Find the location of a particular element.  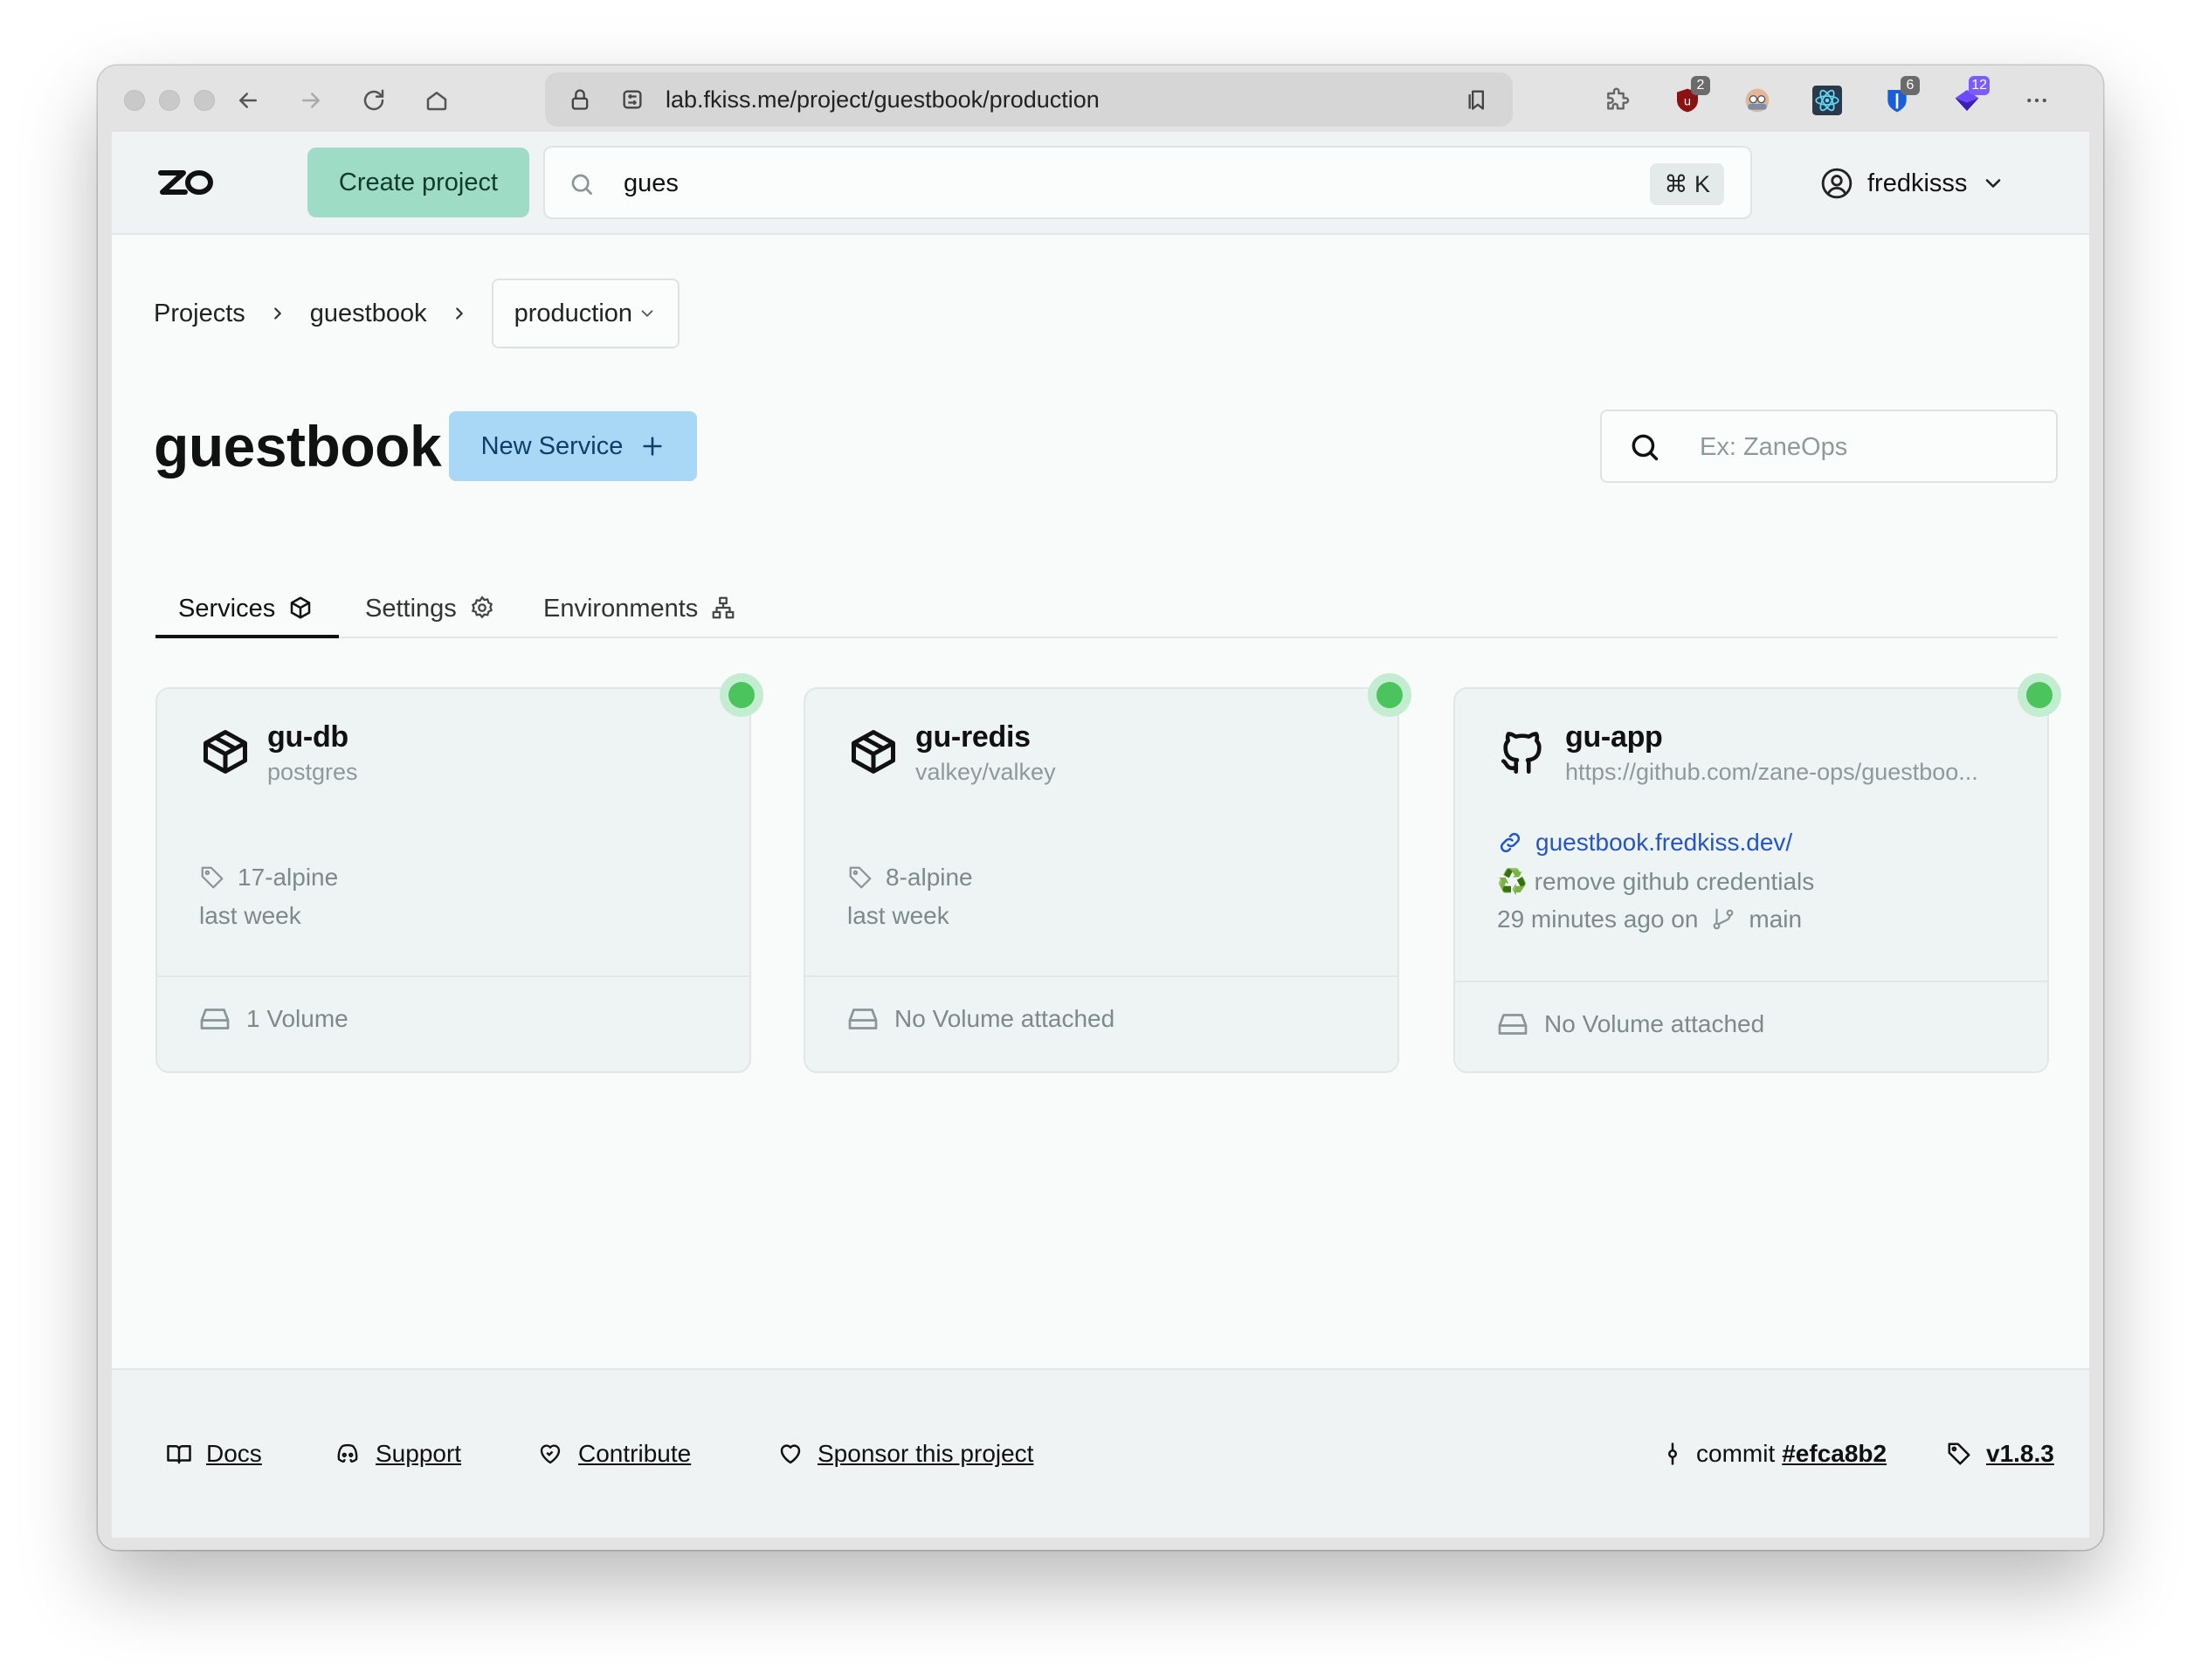

service-search is located at coordinates (1829, 446).